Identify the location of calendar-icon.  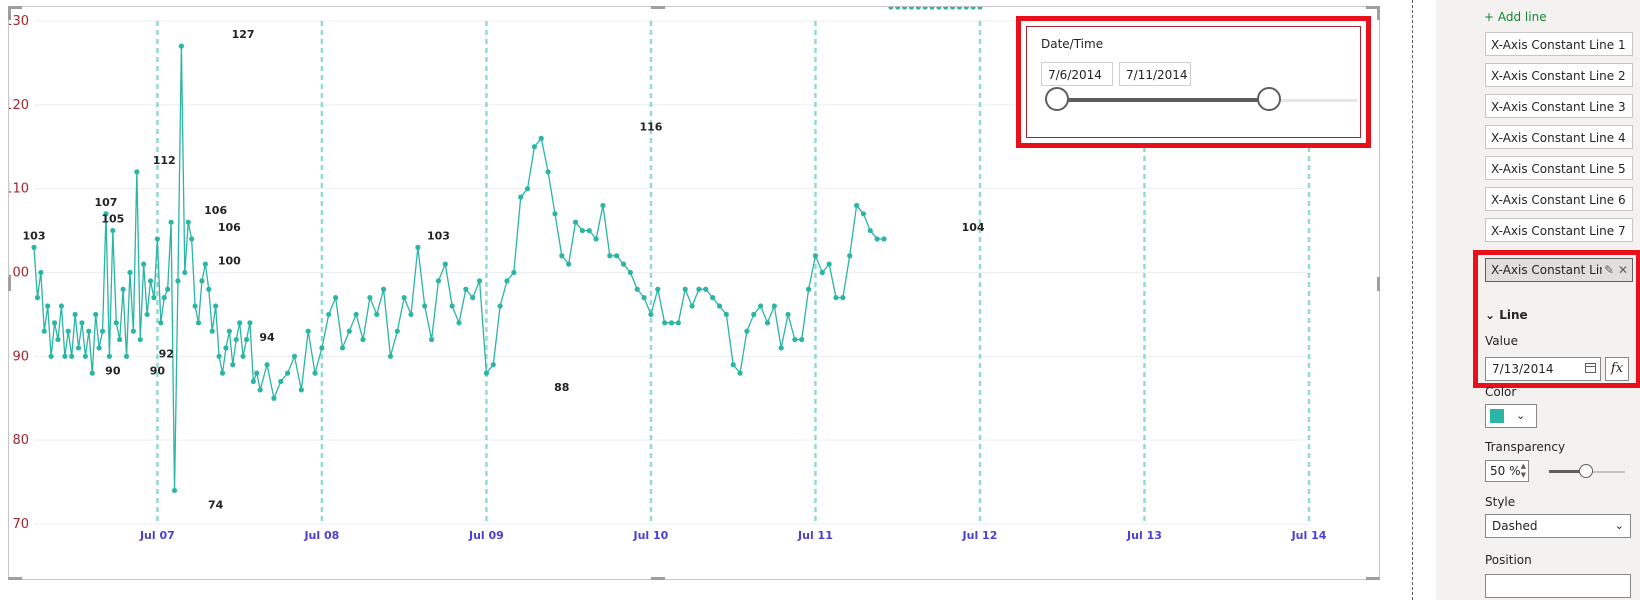
(1590, 368).